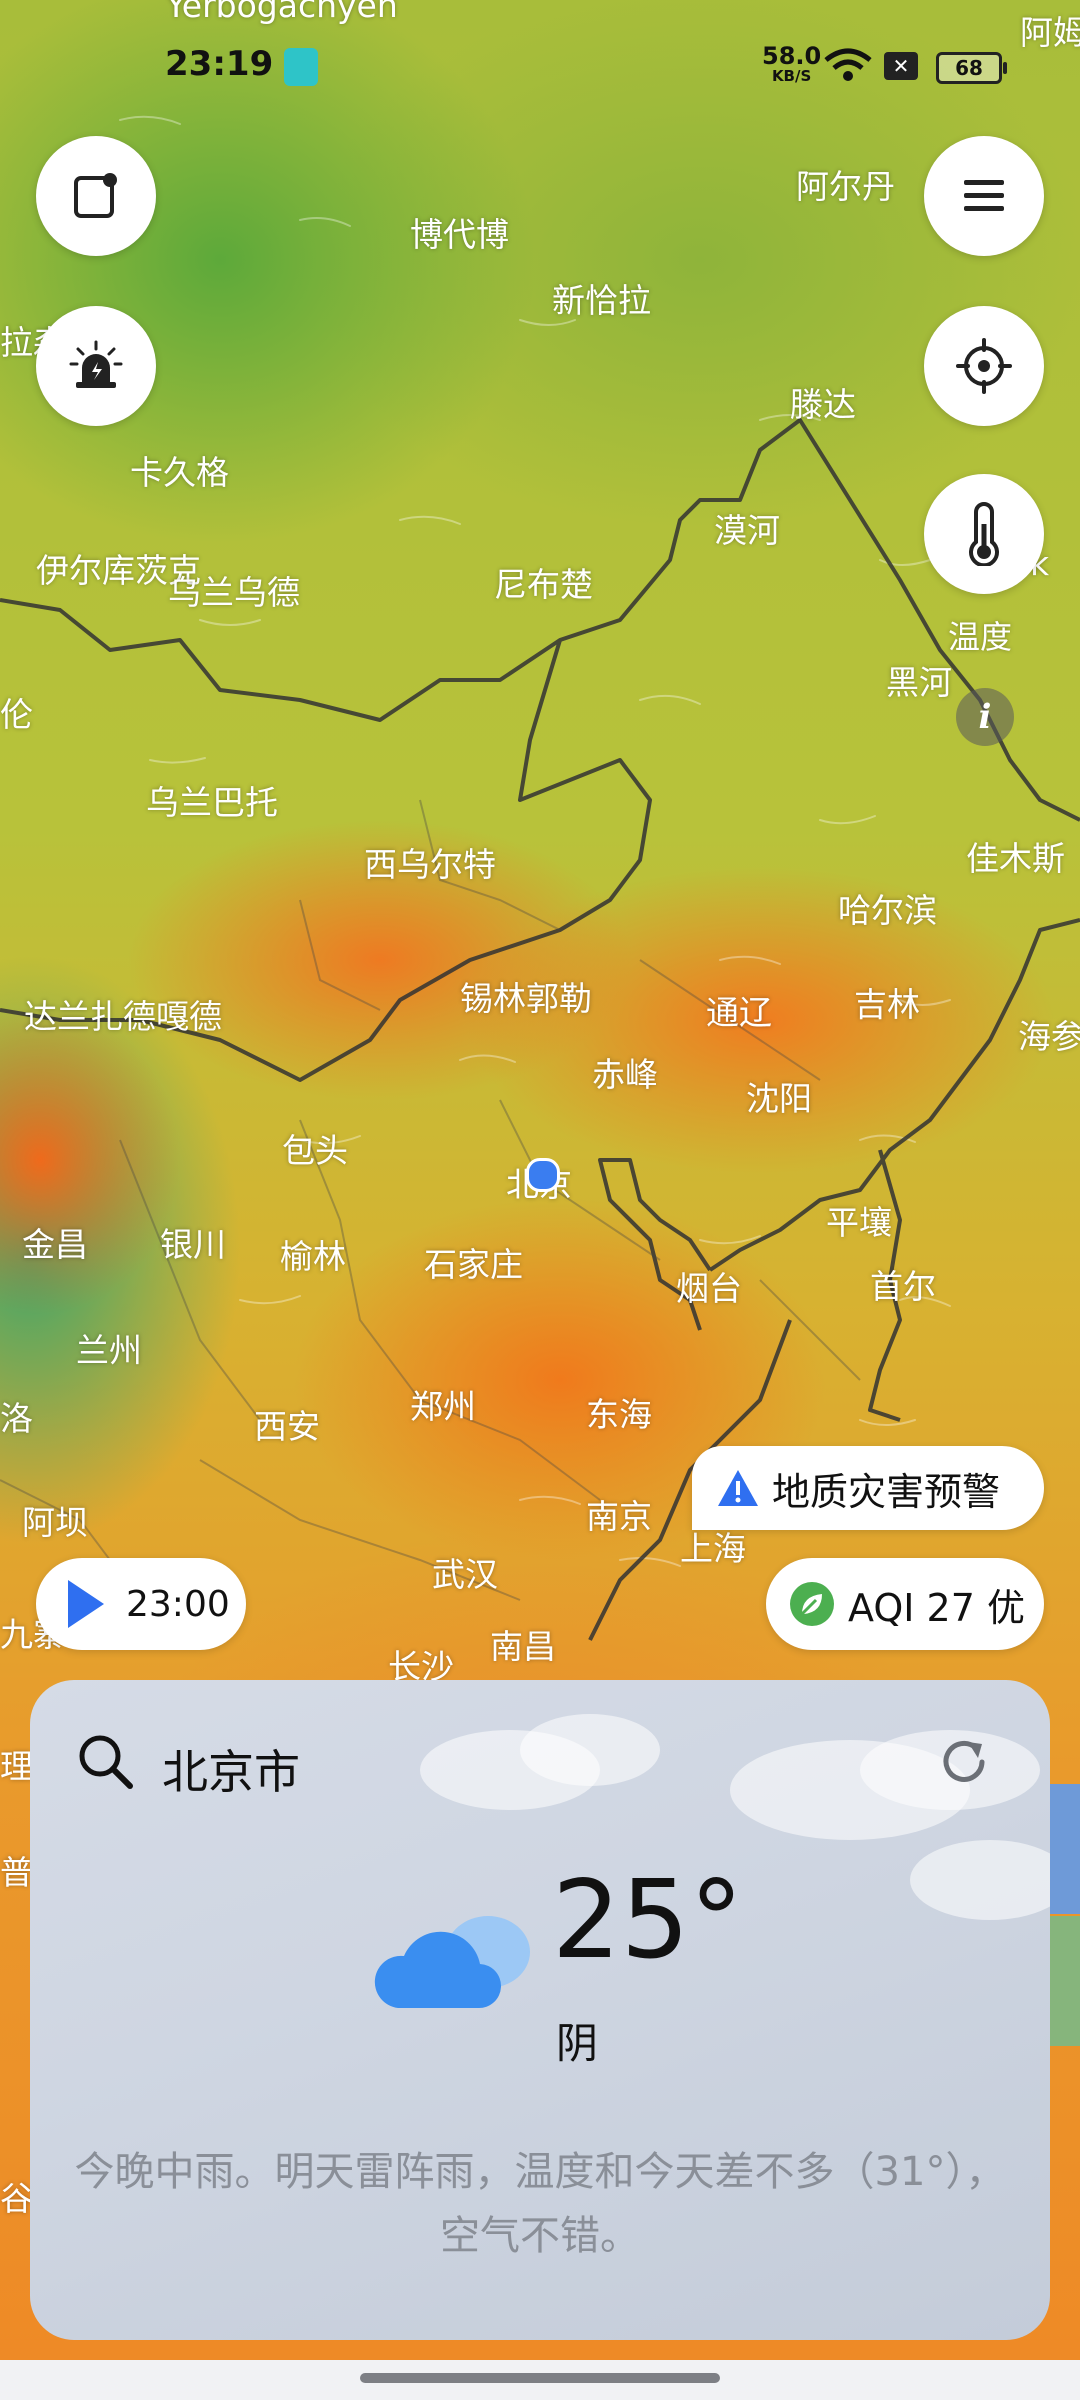 This screenshot has width=1080, height=2400. I want to click on aqi-badge: AQI 27 优, so click(905, 1604).